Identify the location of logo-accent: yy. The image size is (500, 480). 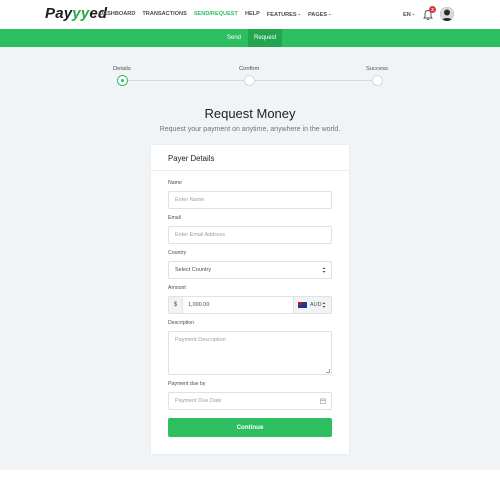
(81, 13).